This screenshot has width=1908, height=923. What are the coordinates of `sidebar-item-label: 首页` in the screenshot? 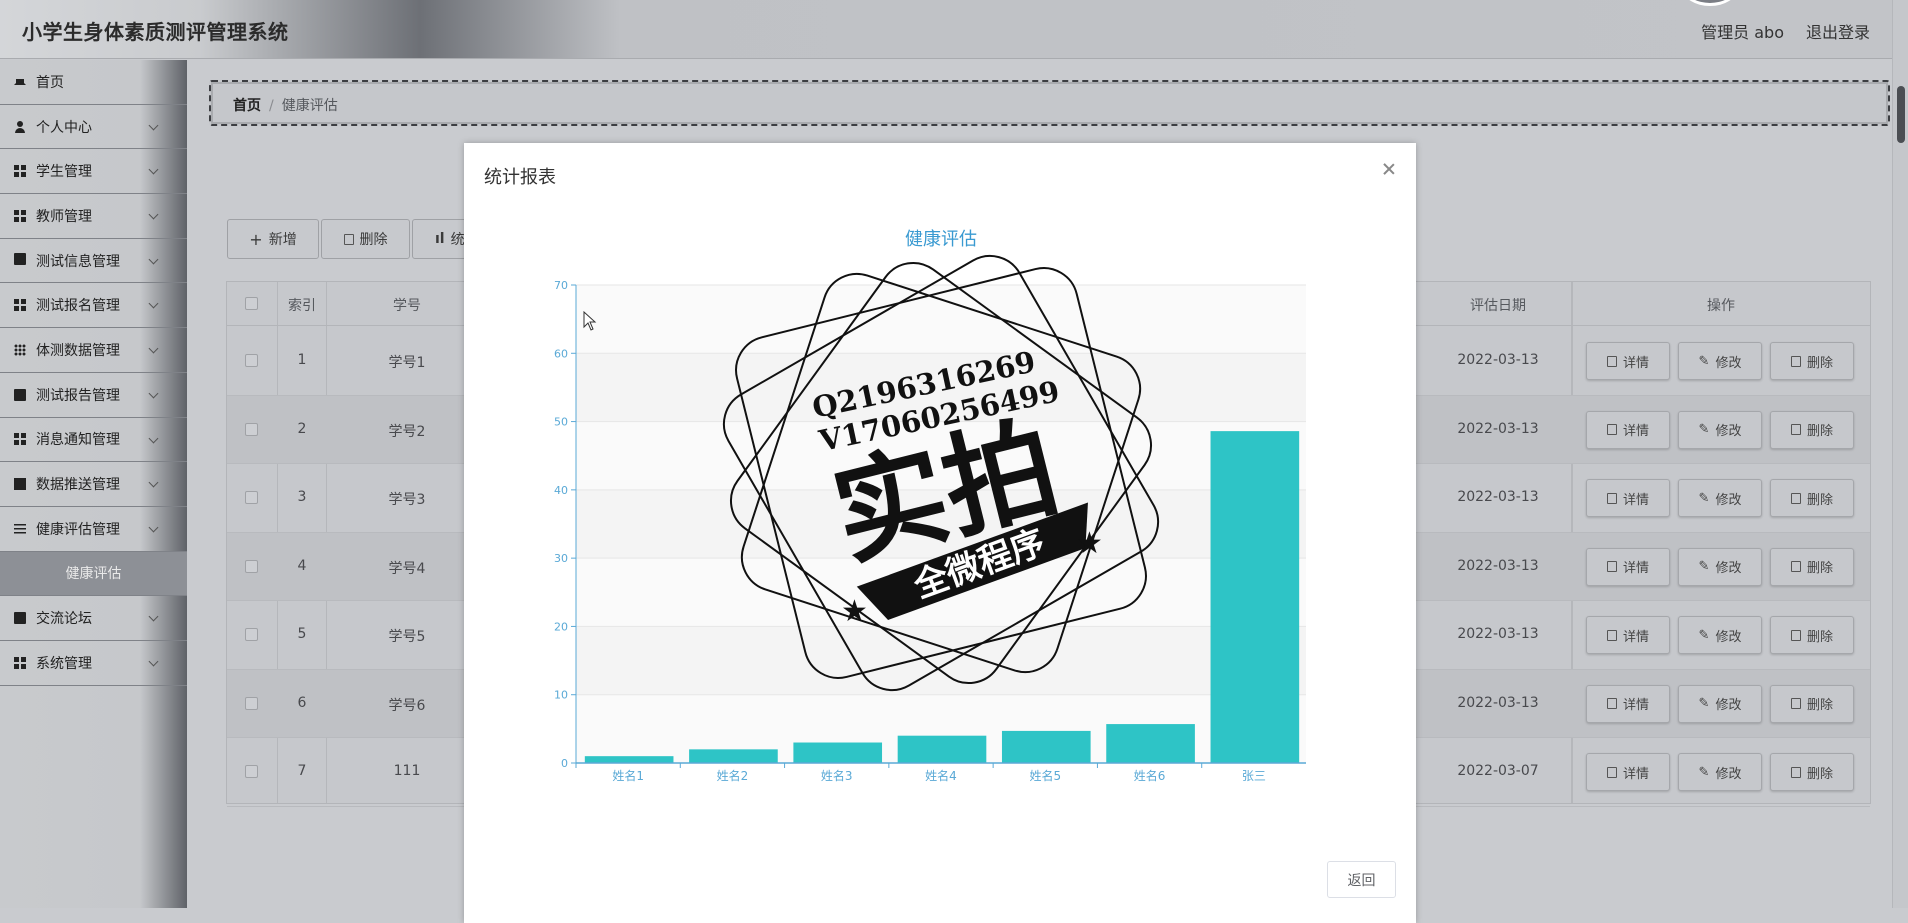 It's located at (50, 82).